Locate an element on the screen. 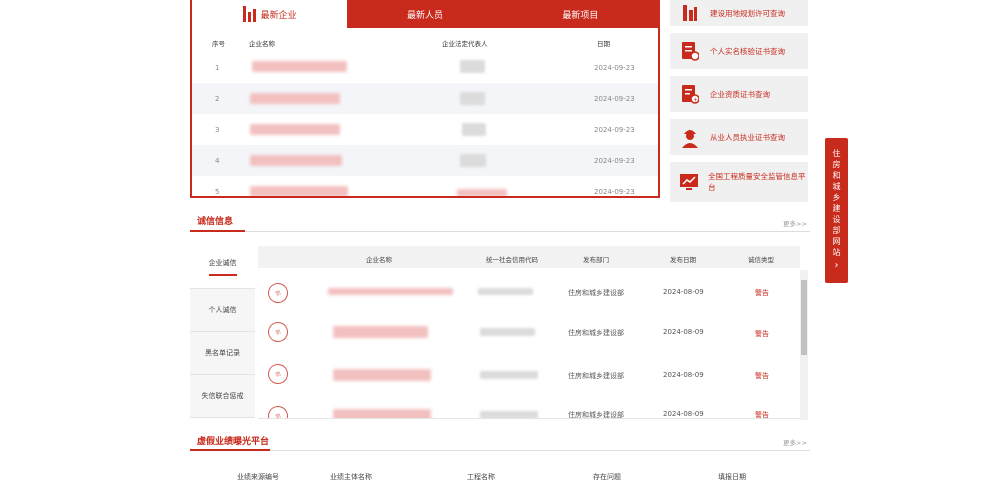  latest-tabs: 最新企业 最新人员 最新项目 is located at coordinates (425, 14).